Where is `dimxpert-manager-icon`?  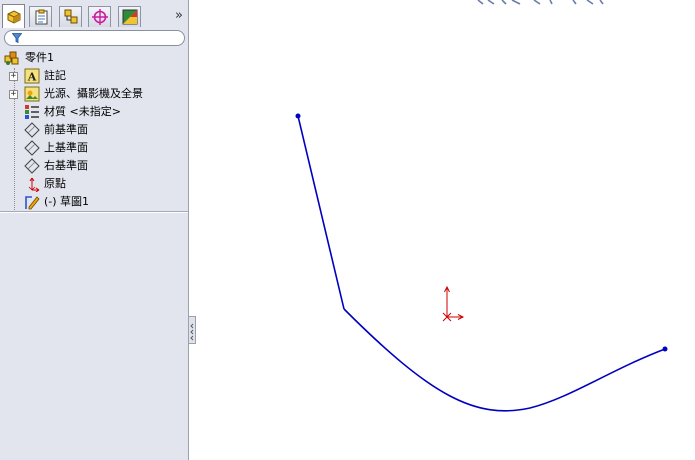
dimxpert-manager-icon is located at coordinates (99, 17).